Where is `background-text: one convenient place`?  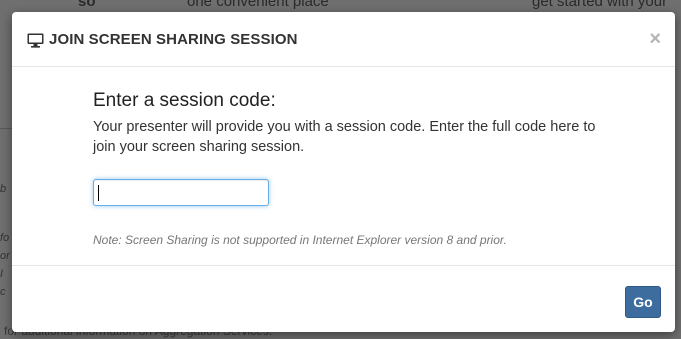
background-text: one convenient place is located at coordinates (258, 5).